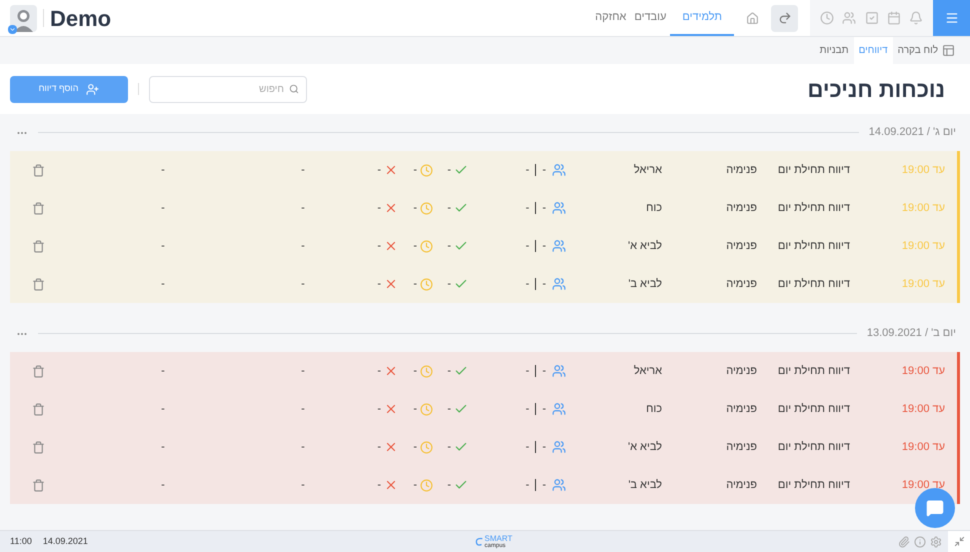  Describe the element at coordinates (654, 408) in the screenshot. I see `group-name: כוח` at that location.